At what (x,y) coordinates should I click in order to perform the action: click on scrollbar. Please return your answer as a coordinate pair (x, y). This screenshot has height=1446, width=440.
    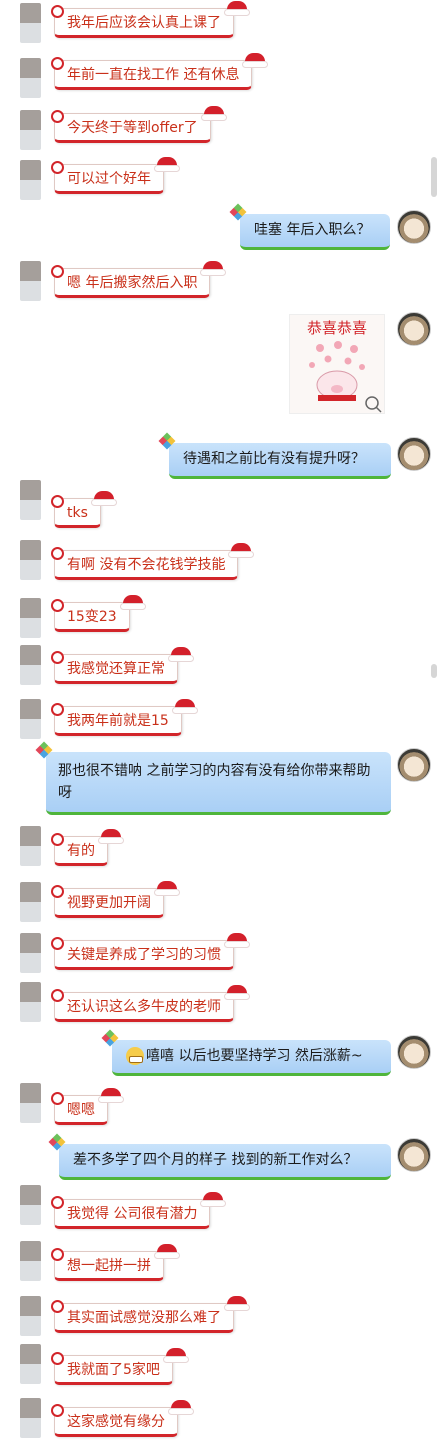
    Looking at the image, I should click on (434, 723).